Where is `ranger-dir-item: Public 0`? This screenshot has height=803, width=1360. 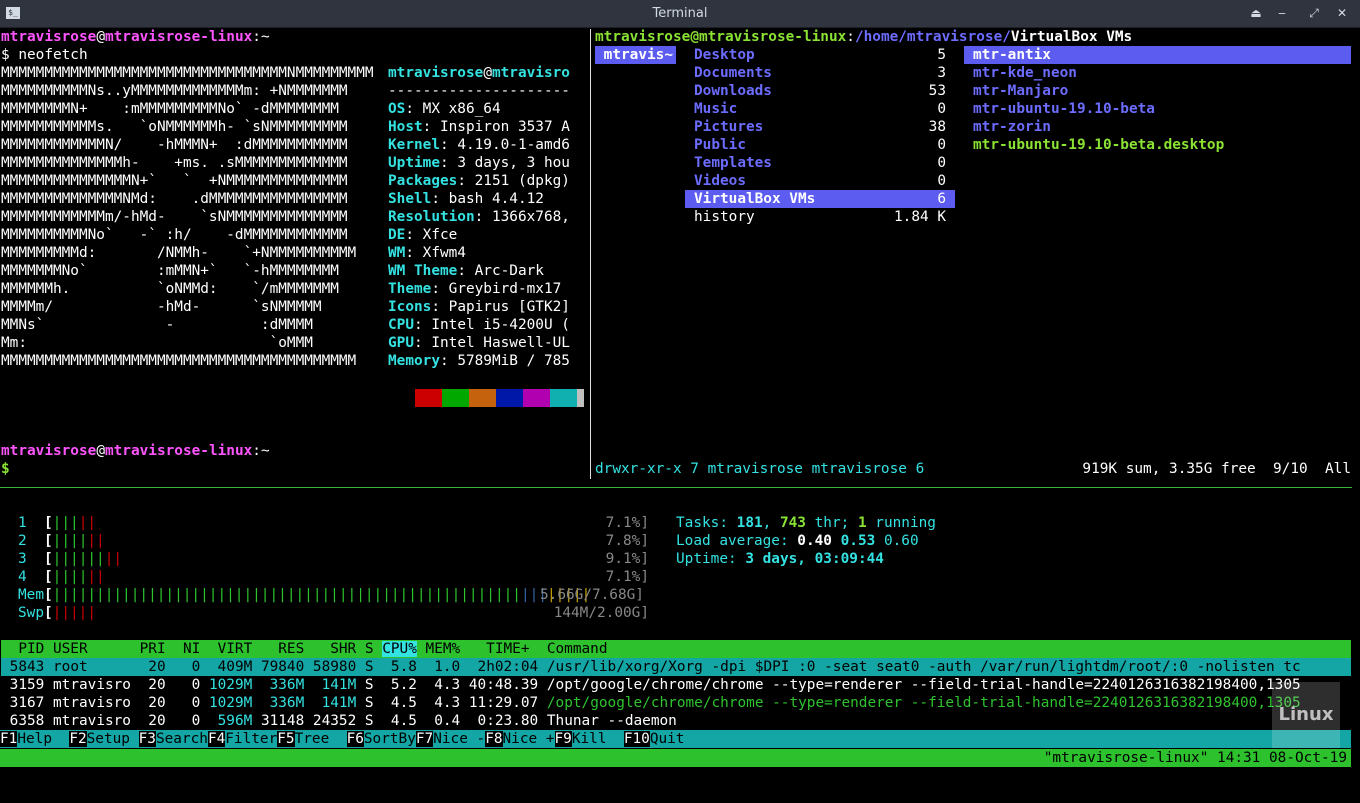 ranger-dir-item: Public 0 is located at coordinates (820, 145).